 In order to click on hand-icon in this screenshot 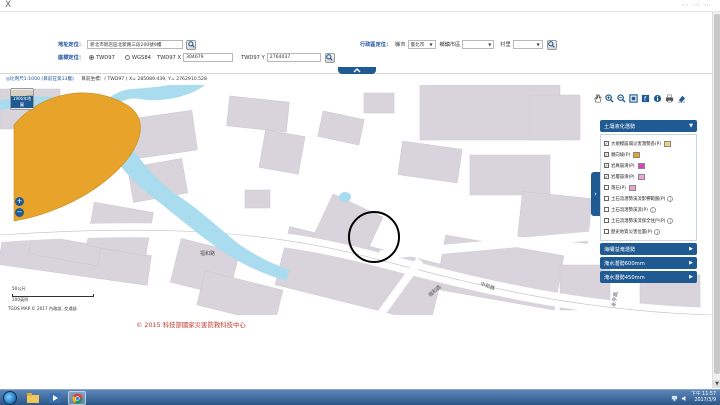, I will do `click(597, 98)`.